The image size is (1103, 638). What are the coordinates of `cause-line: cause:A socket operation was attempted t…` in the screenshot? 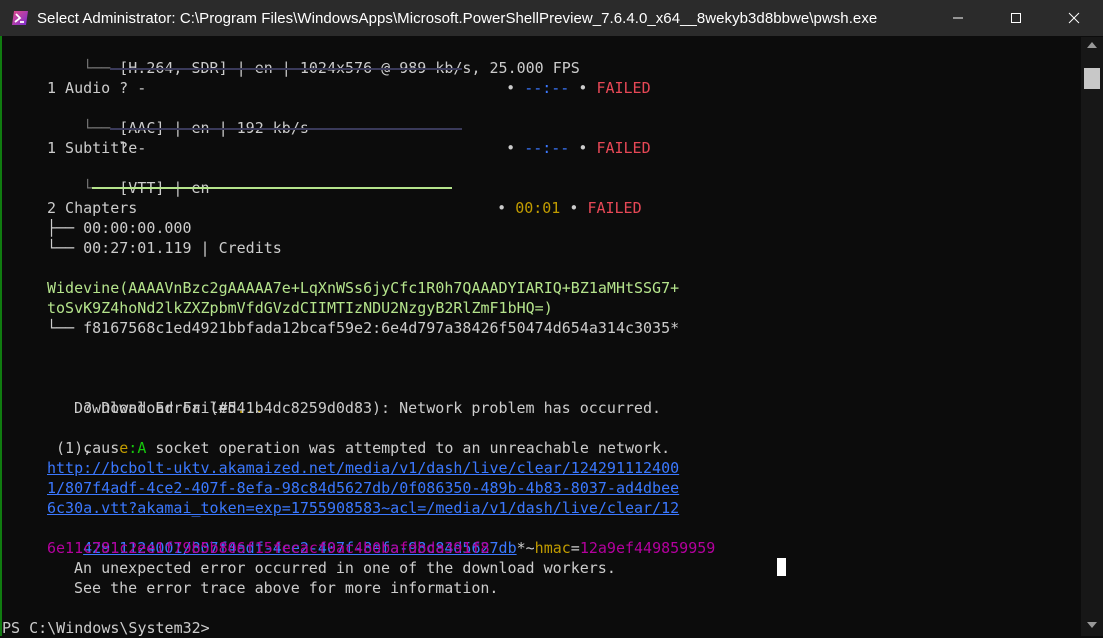 It's located at (358, 437).